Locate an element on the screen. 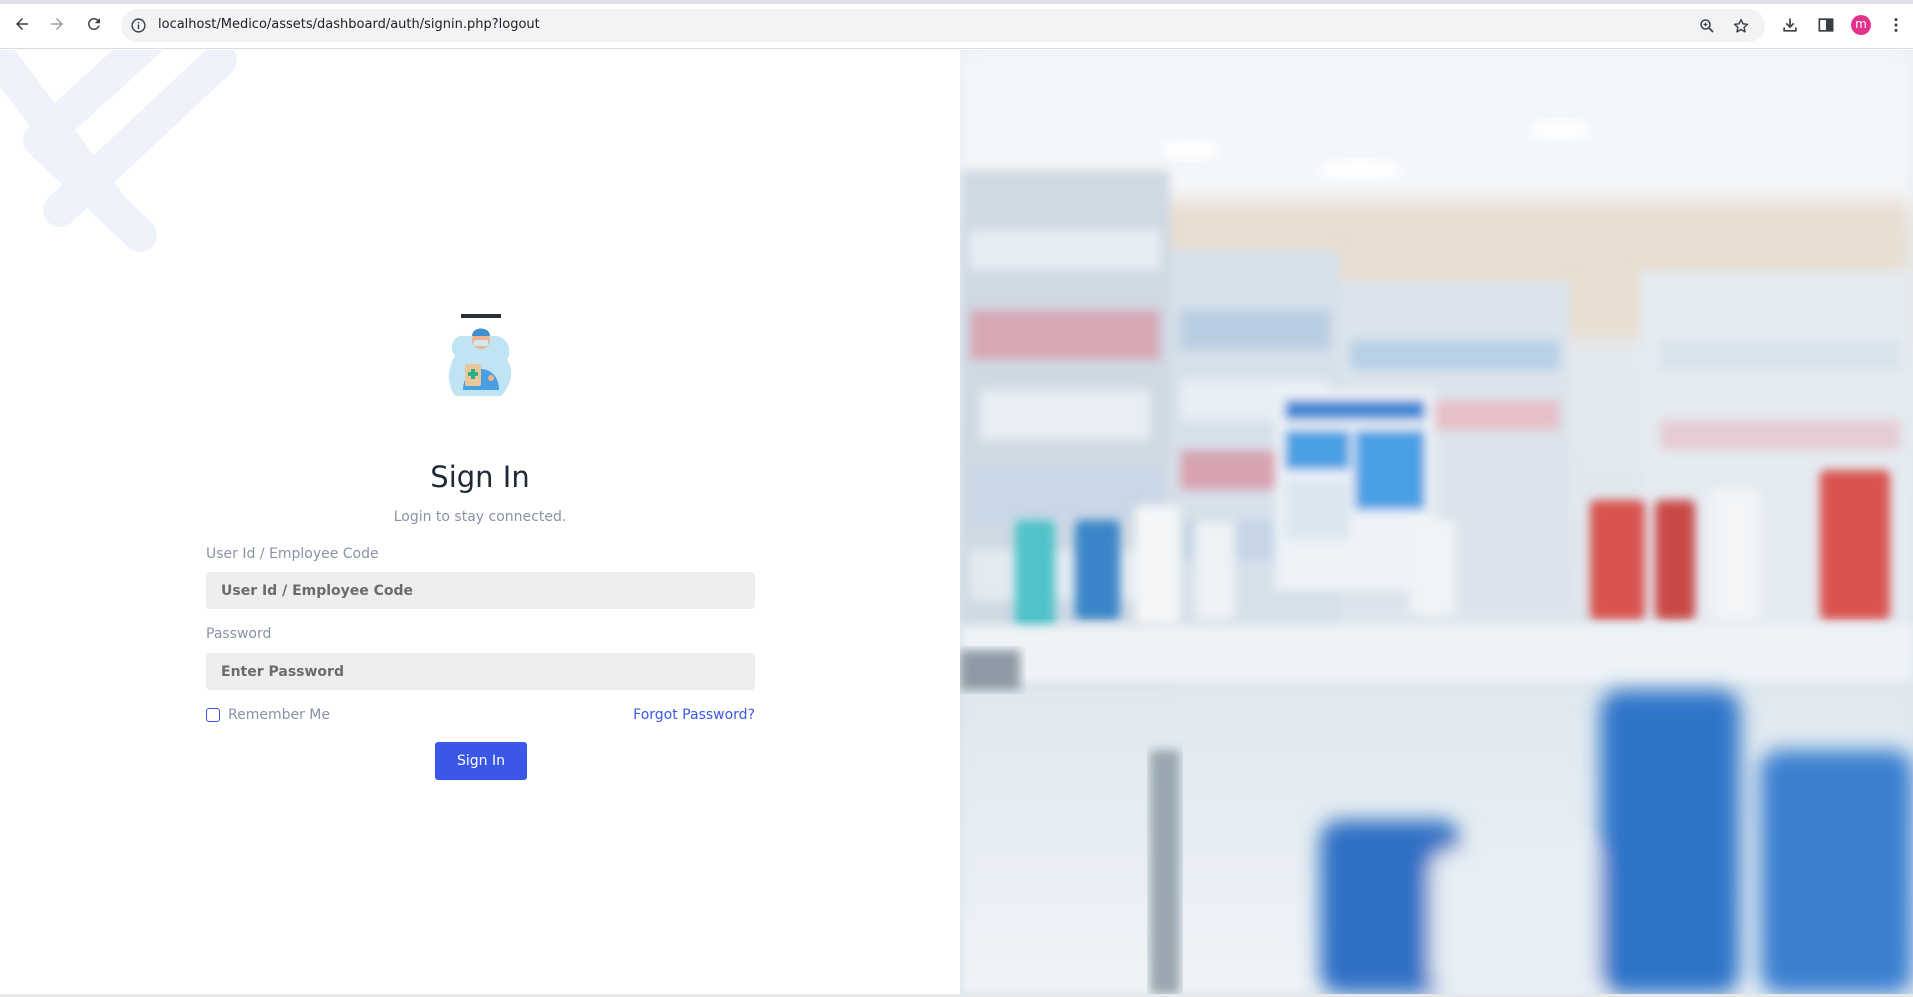  reload-icon is located at coordinates (93, 23).